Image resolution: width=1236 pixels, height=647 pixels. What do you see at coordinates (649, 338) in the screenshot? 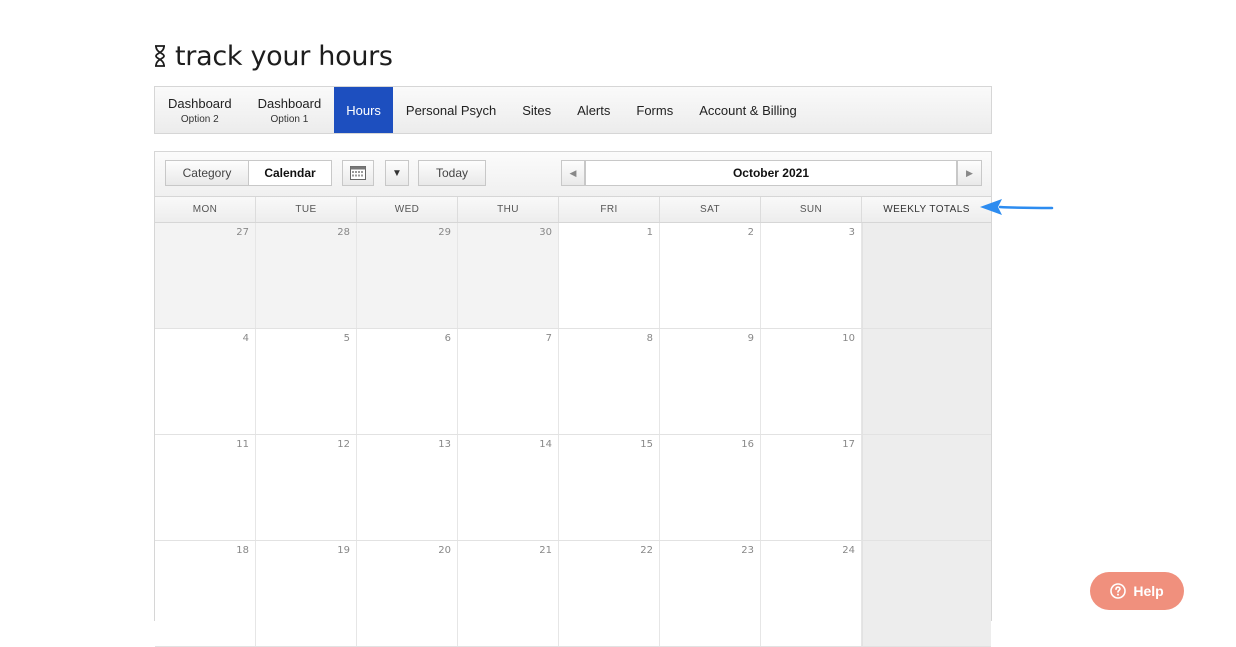
I see `day-number: 8` at bounding box center [649, 338].